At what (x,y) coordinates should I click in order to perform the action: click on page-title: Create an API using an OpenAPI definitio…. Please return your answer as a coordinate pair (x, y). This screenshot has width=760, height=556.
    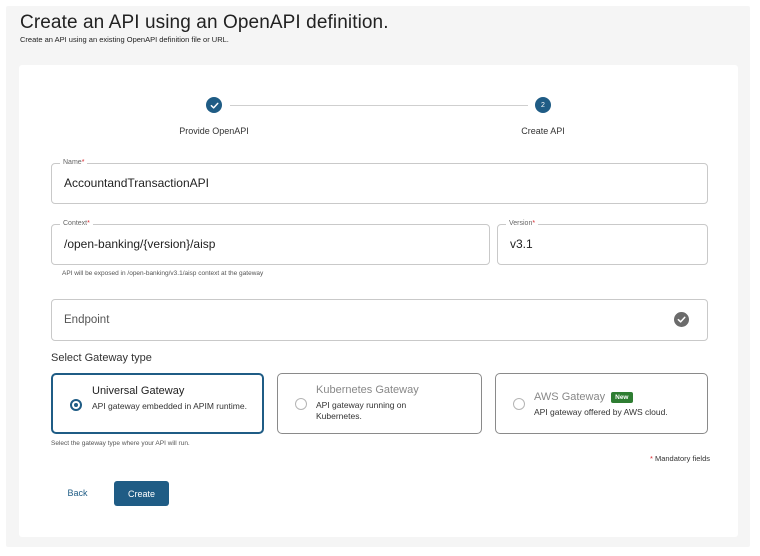
    Looking at the image, I should click on (204, 22).